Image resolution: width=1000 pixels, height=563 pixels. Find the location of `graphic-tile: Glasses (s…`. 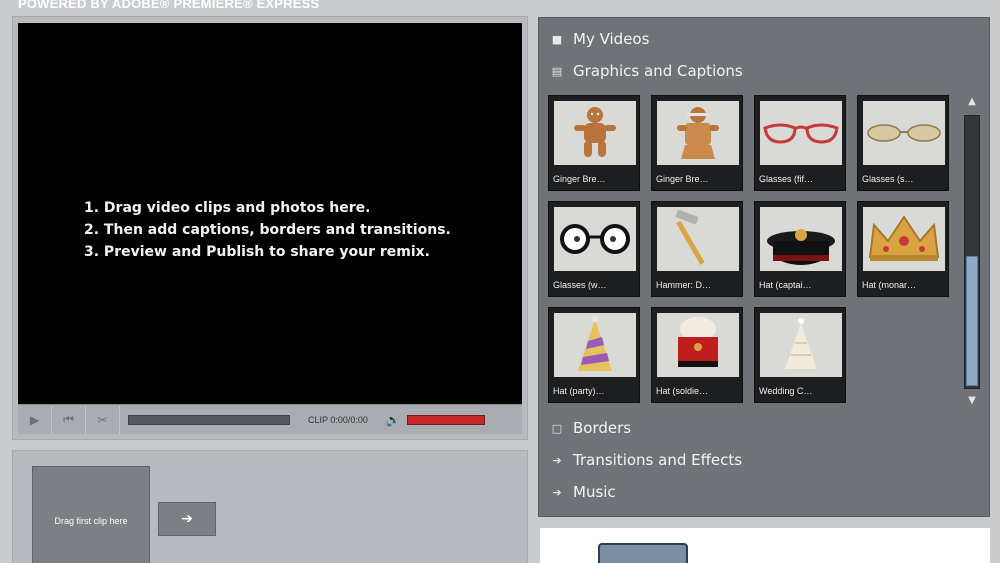

graphic-tile: Glasses (s… is located at coordinates (903, 143).